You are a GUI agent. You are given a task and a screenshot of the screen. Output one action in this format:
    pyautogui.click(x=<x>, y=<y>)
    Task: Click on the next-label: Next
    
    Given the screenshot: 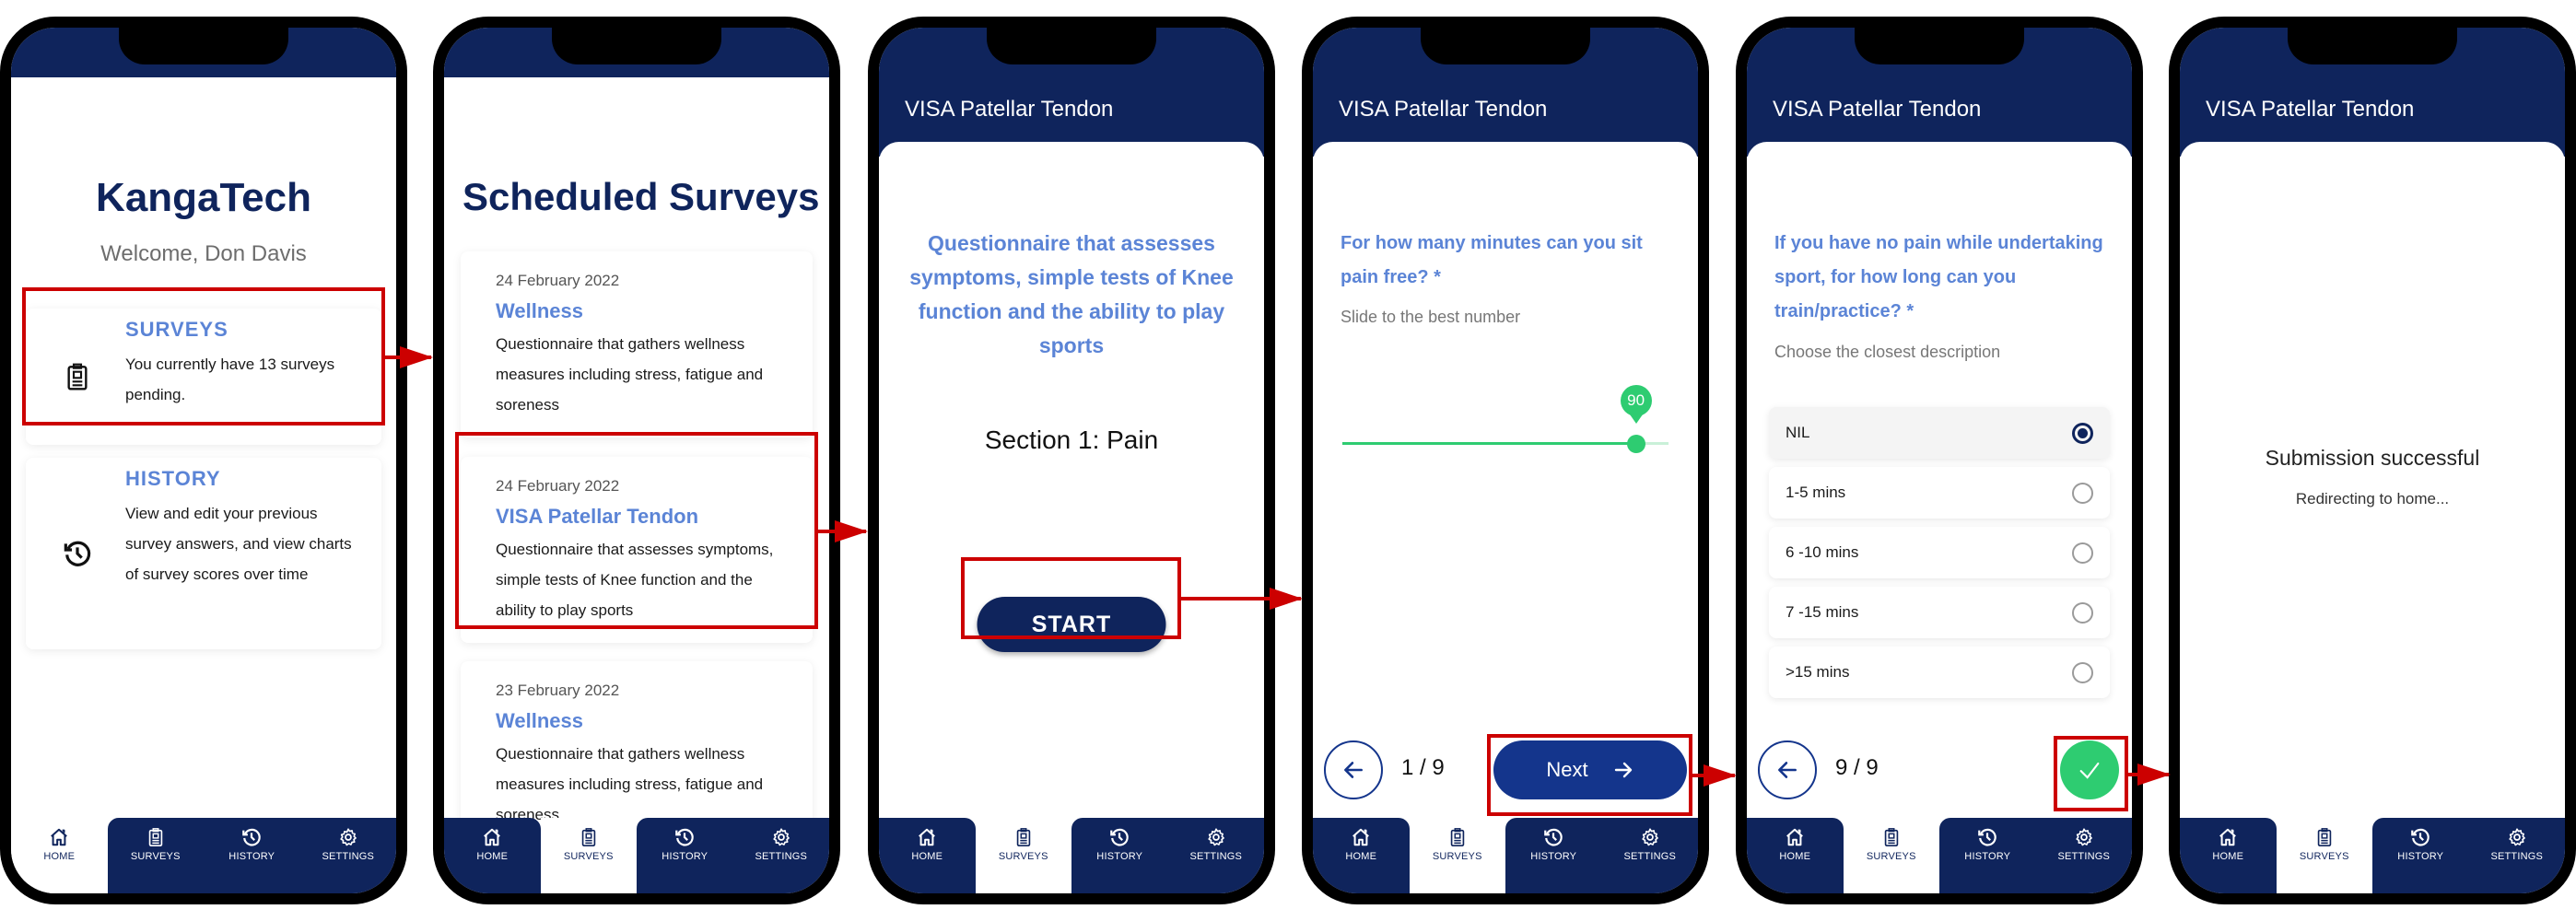 What is the action you would take?
    pyautogui.click(x=1567, y=769)
    